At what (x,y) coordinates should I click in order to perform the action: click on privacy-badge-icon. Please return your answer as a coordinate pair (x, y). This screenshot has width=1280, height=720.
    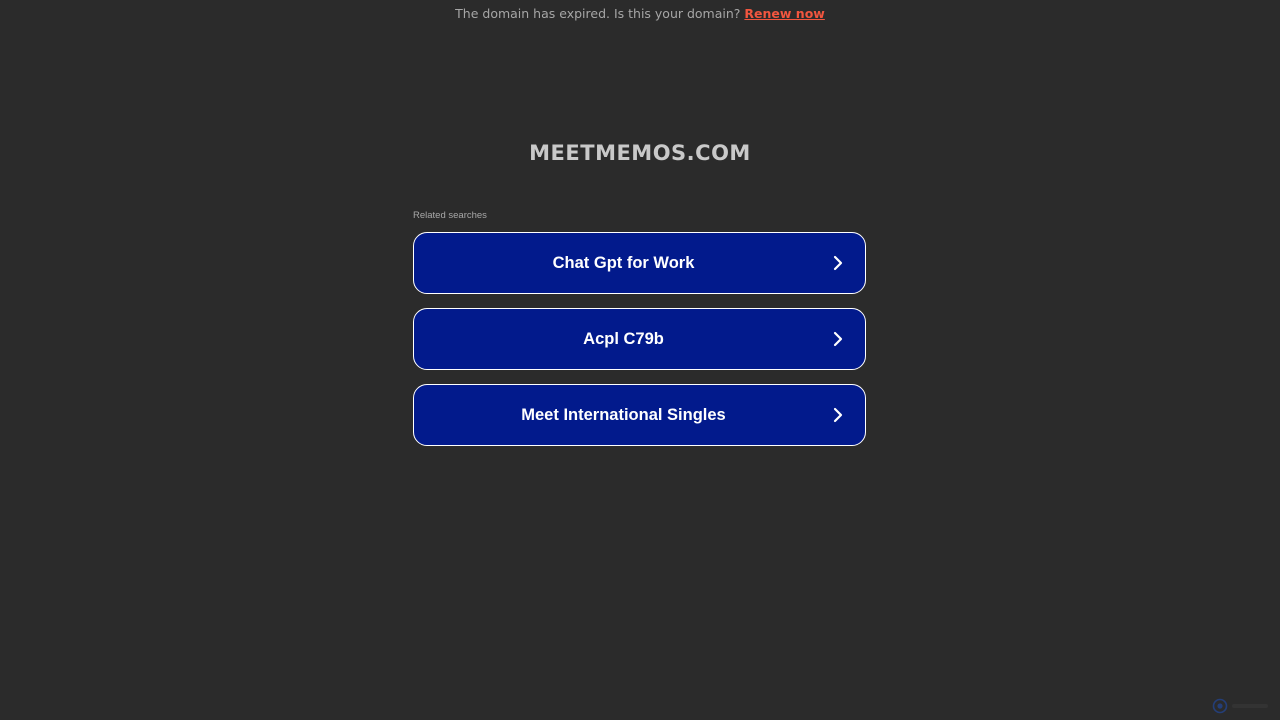
    Looking at the image, I should click on (1242, 706).